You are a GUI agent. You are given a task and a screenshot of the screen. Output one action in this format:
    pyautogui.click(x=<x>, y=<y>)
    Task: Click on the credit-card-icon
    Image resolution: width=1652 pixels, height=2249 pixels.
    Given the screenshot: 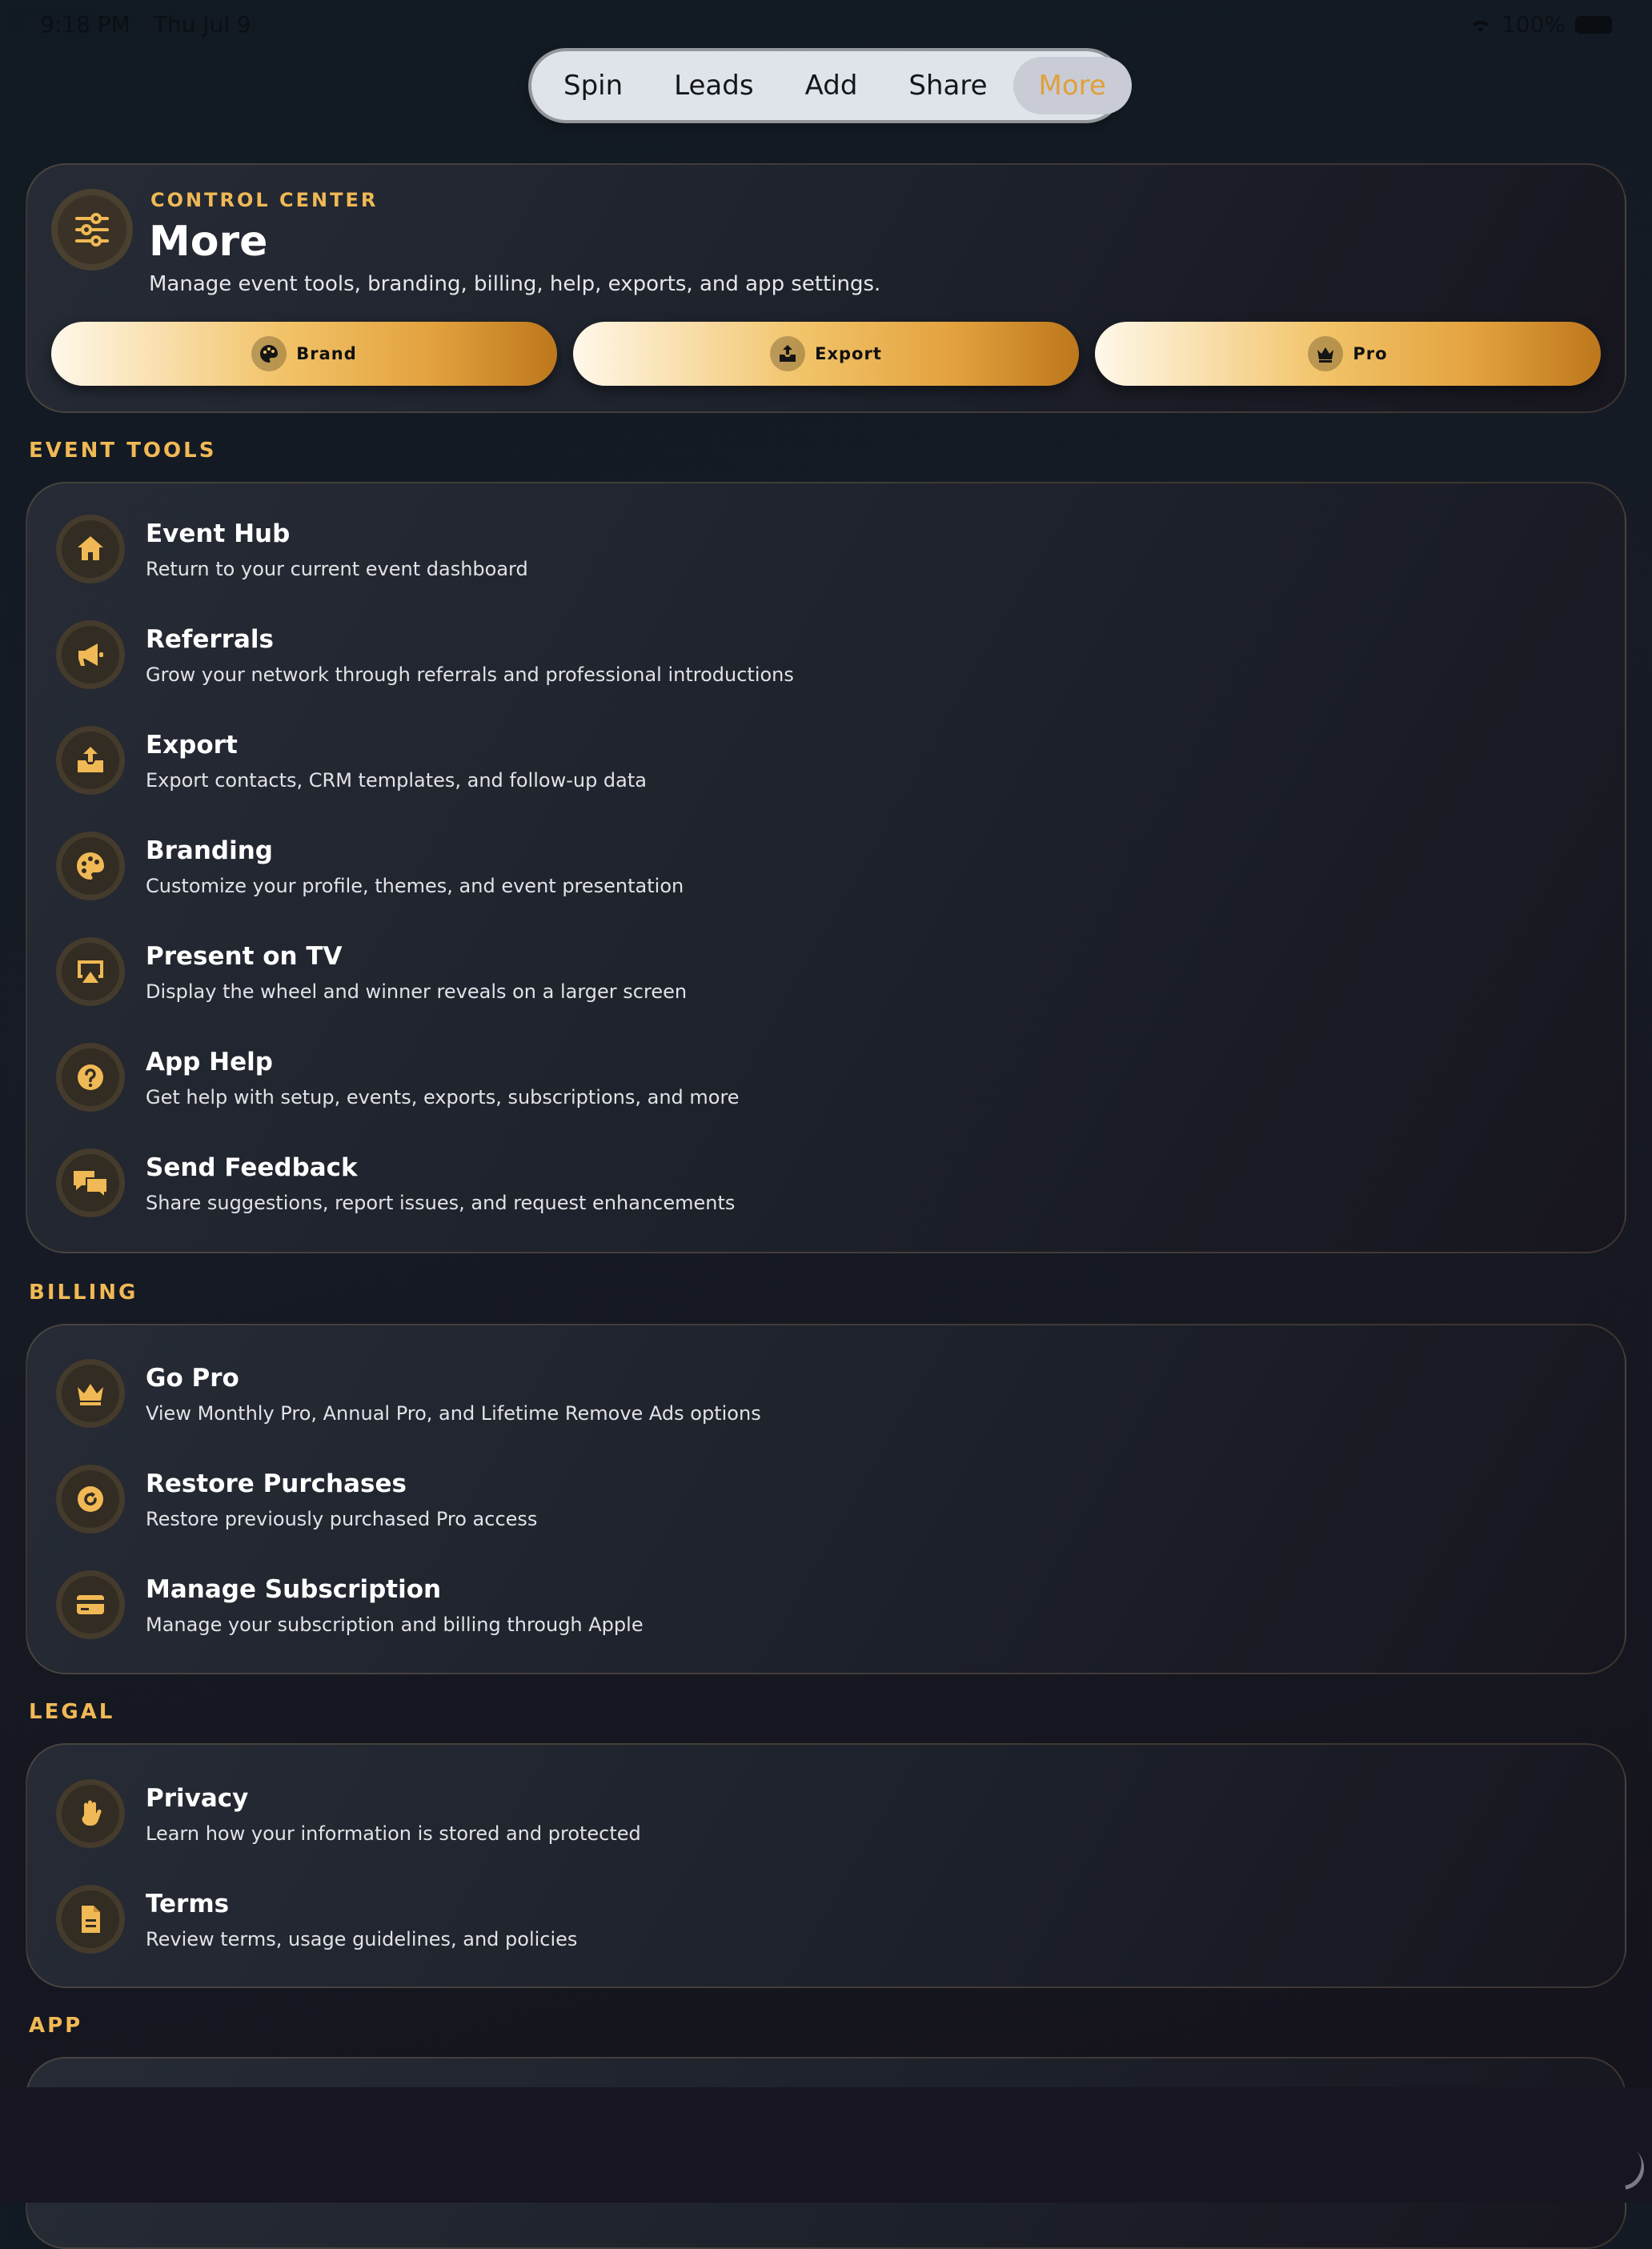 What is the action you would take?
    pyautogui.click(x=90, y=1604)
    